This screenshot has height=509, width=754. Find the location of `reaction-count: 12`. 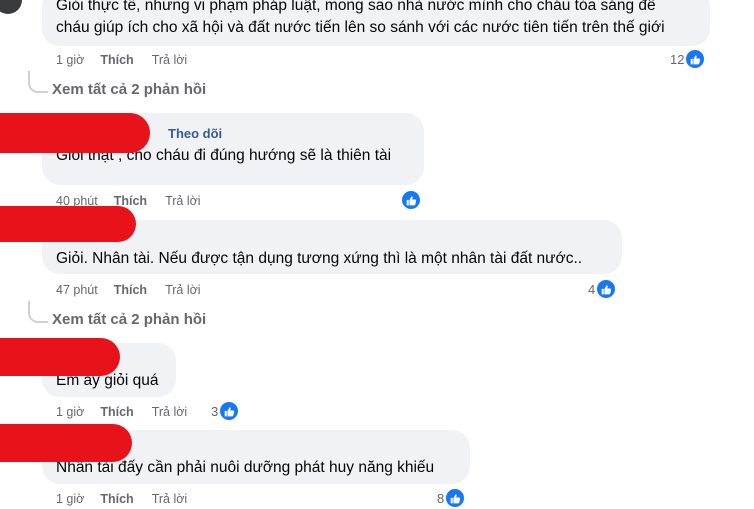

reaction-count: 12 is located at coordinates (688, 59).